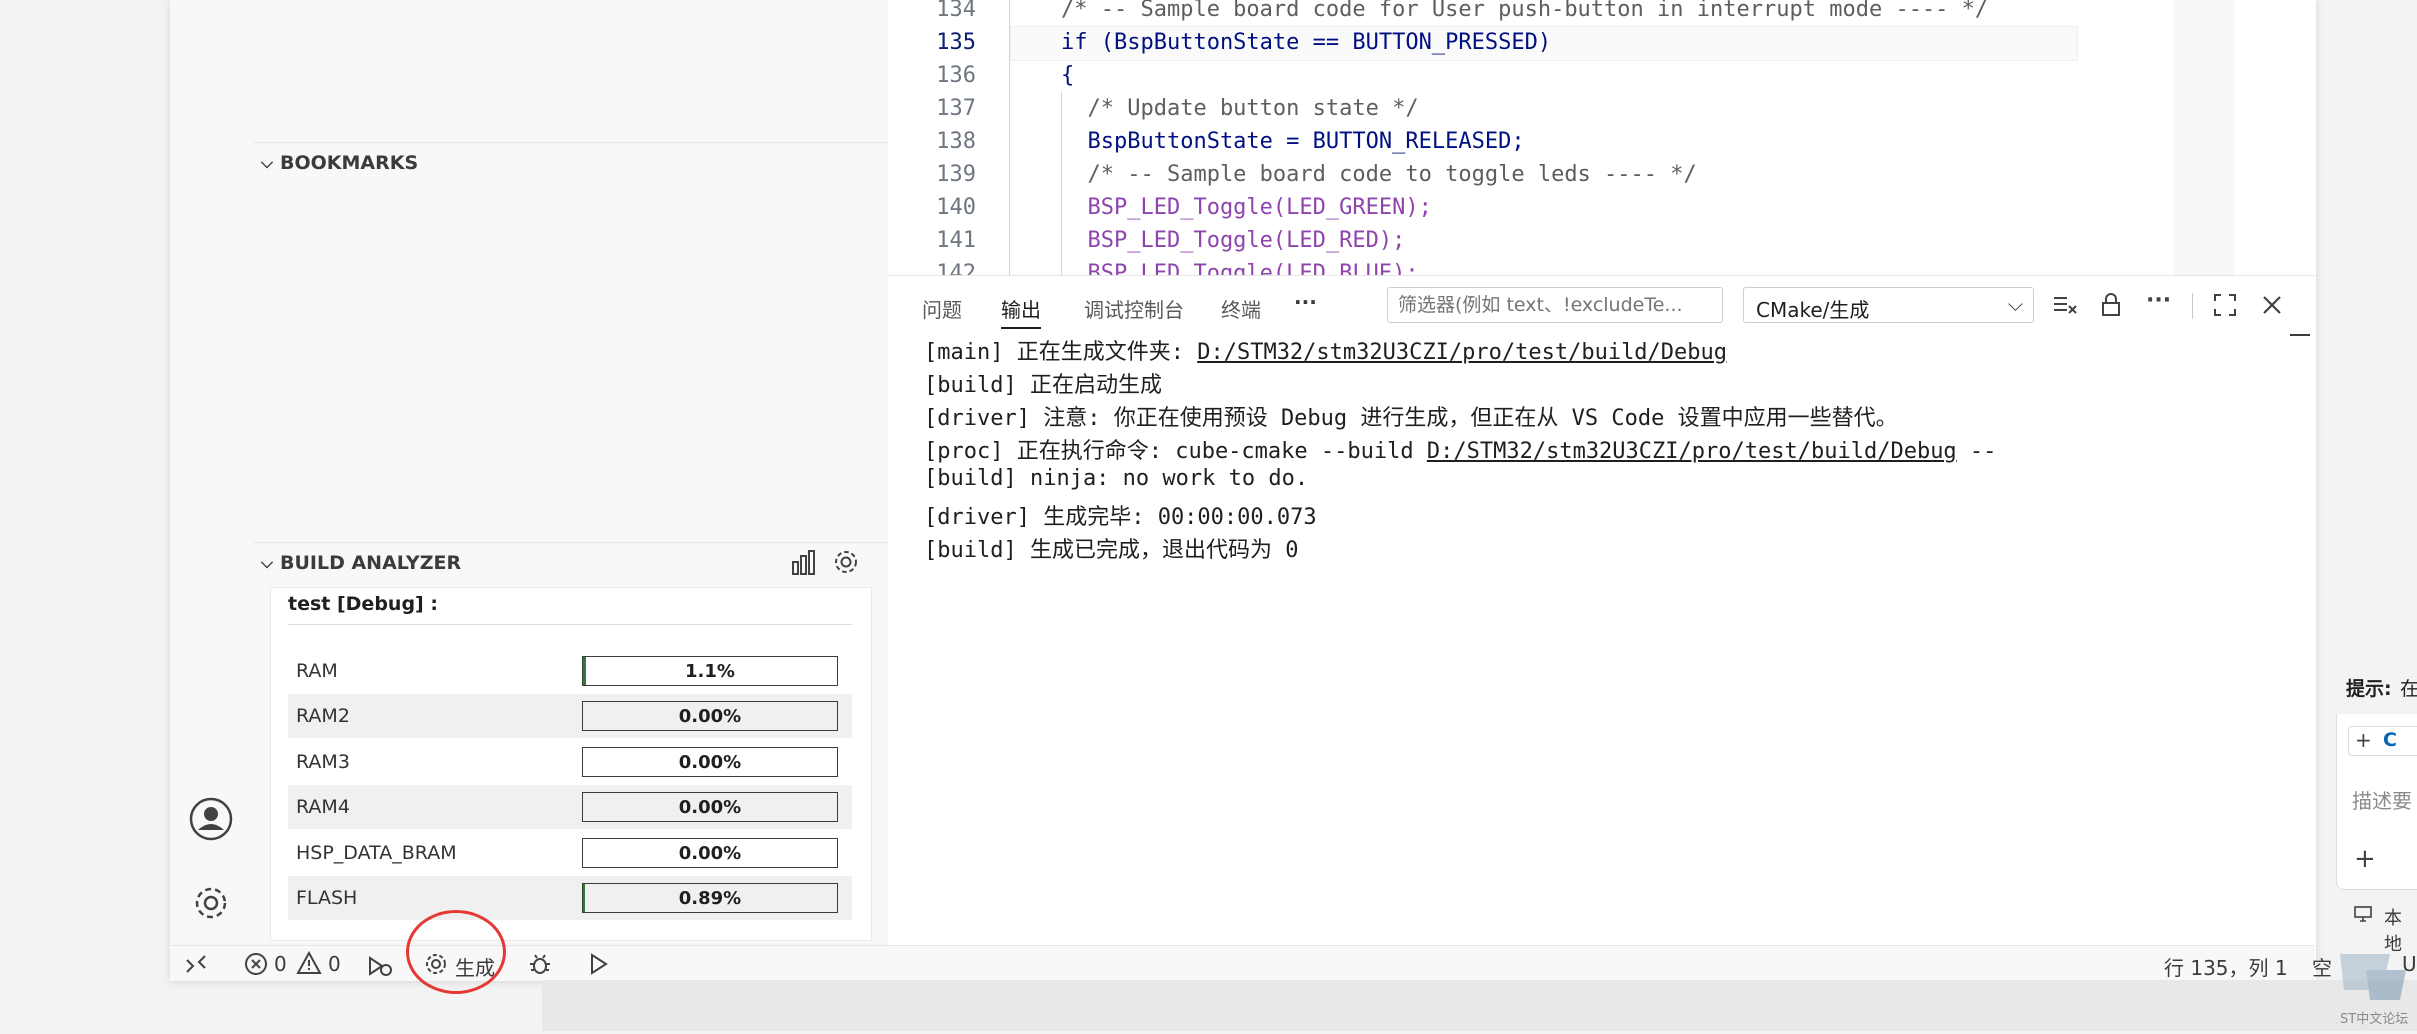  I want to click on output-filter-input, so click(1555, 305).